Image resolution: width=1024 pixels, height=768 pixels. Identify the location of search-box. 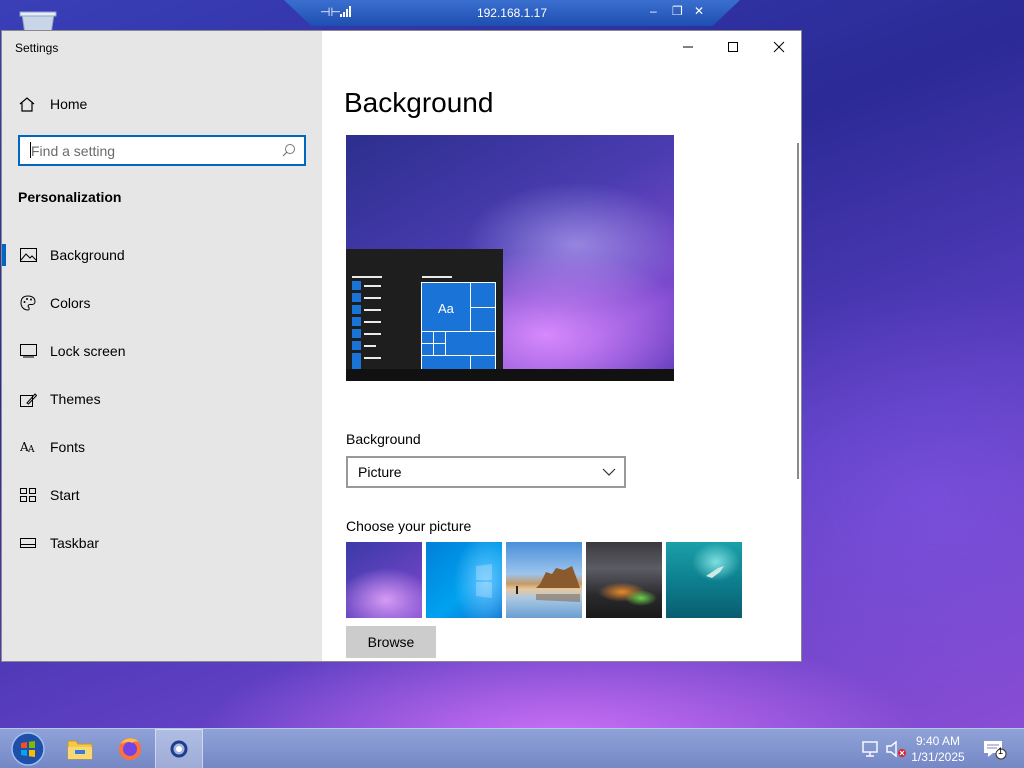
(162, 150).